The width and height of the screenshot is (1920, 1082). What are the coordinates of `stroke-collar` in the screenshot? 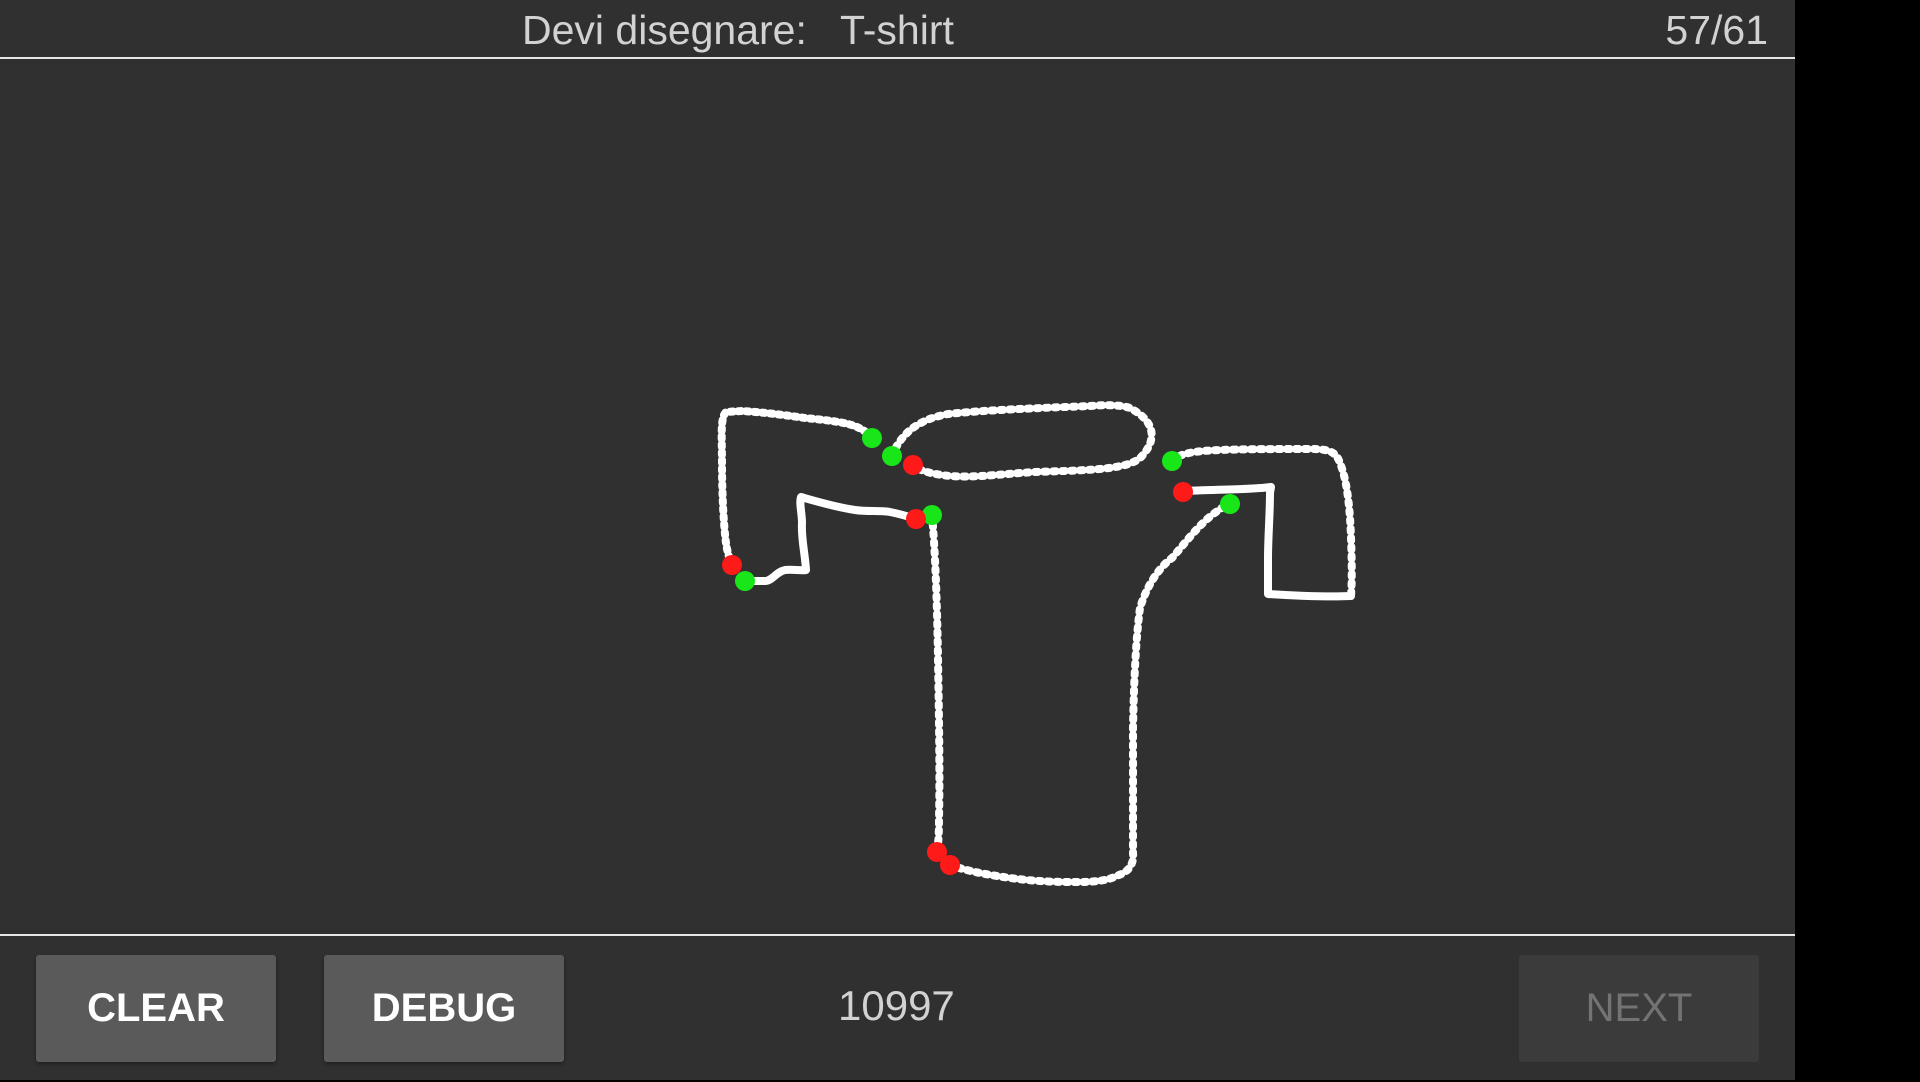 It's located at (1022, 441).